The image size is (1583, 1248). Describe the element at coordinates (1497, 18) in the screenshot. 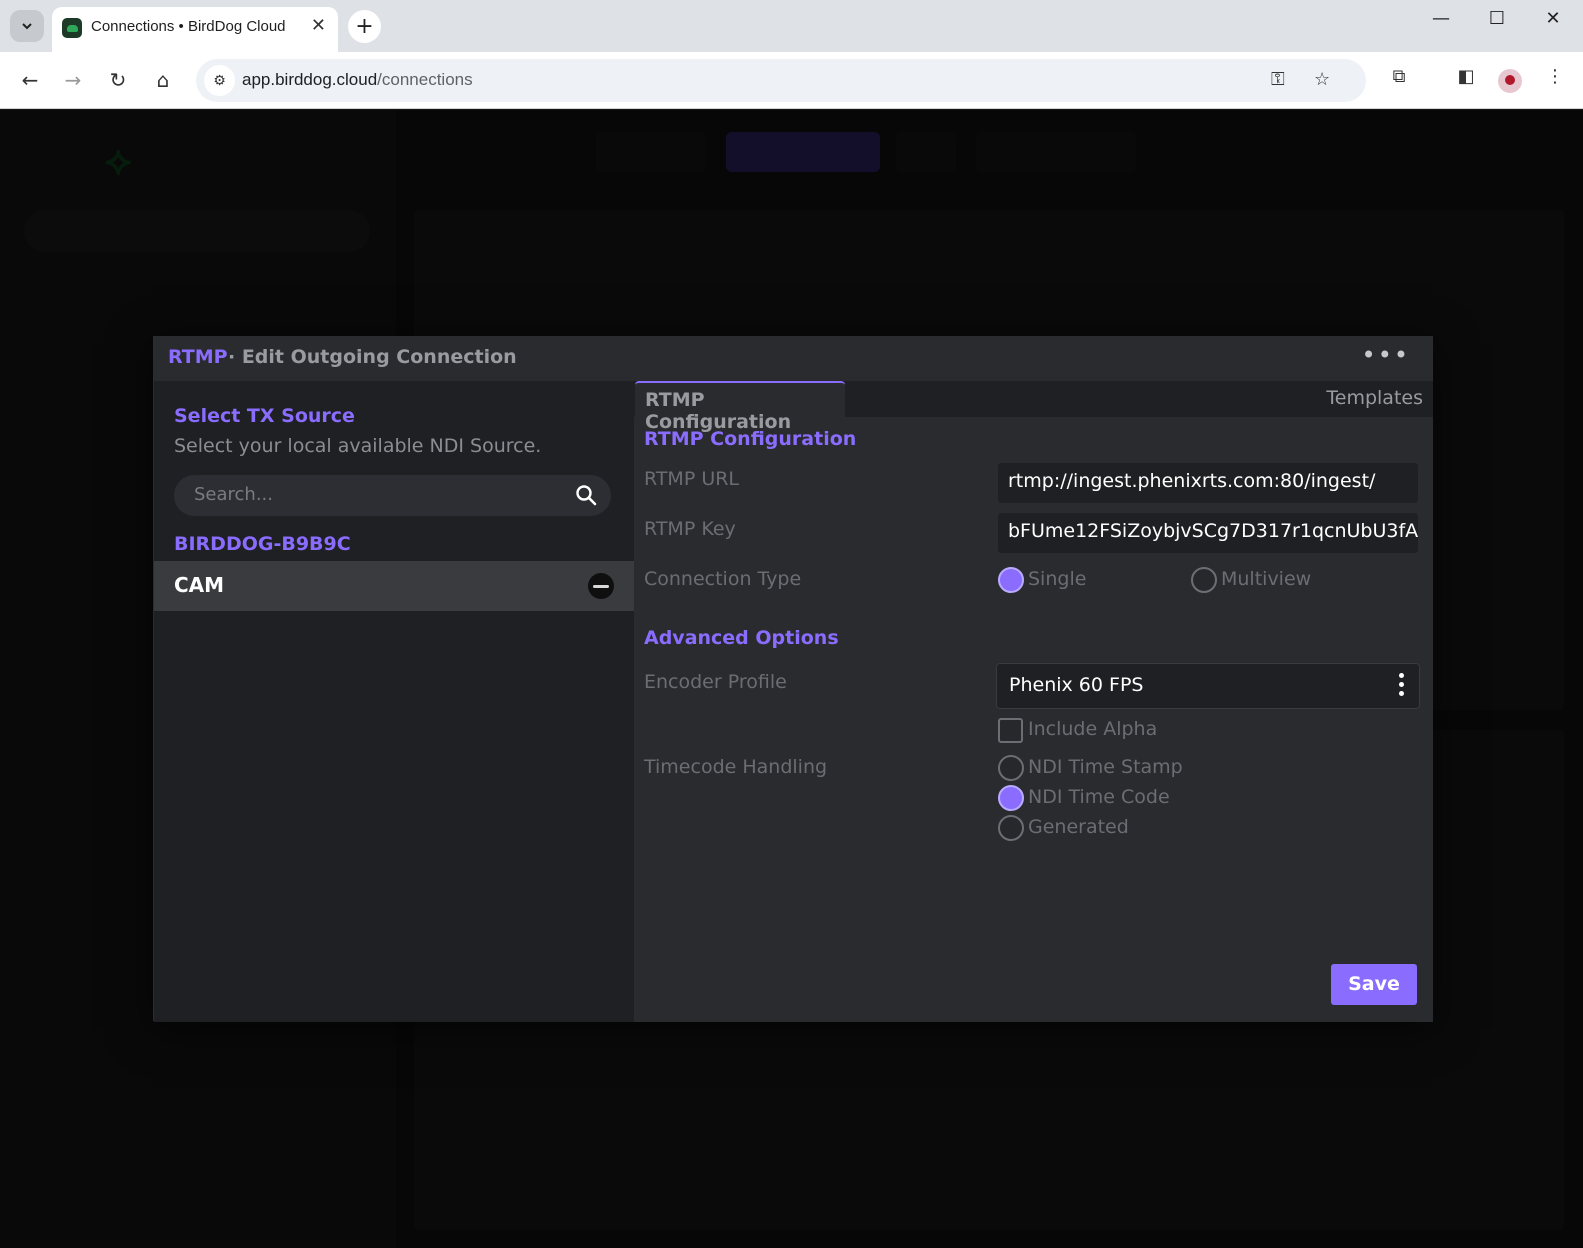

I see `maximize-icon: ☐` at that location.